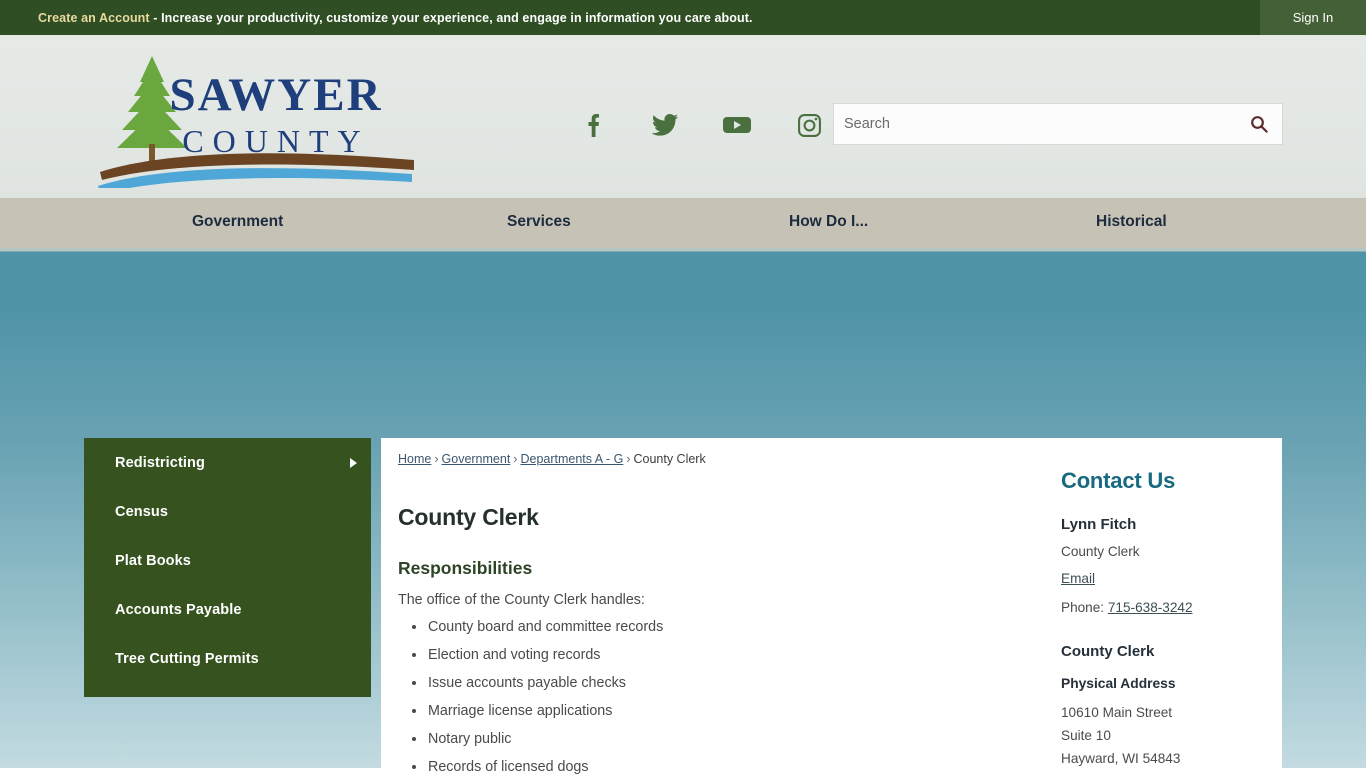 This screenshot has width=1366, height=777. Describe the element at coordinates (227, 462) in the screenshot. I see `sidebar-item-redistricting: Redistricting` at that location.